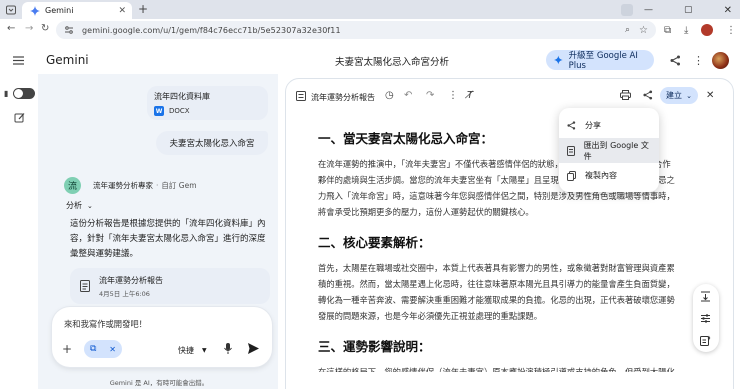  Describe the element at coordinates (74, 205) in the screenshot. I see `analysis-label: 分析` at that location.